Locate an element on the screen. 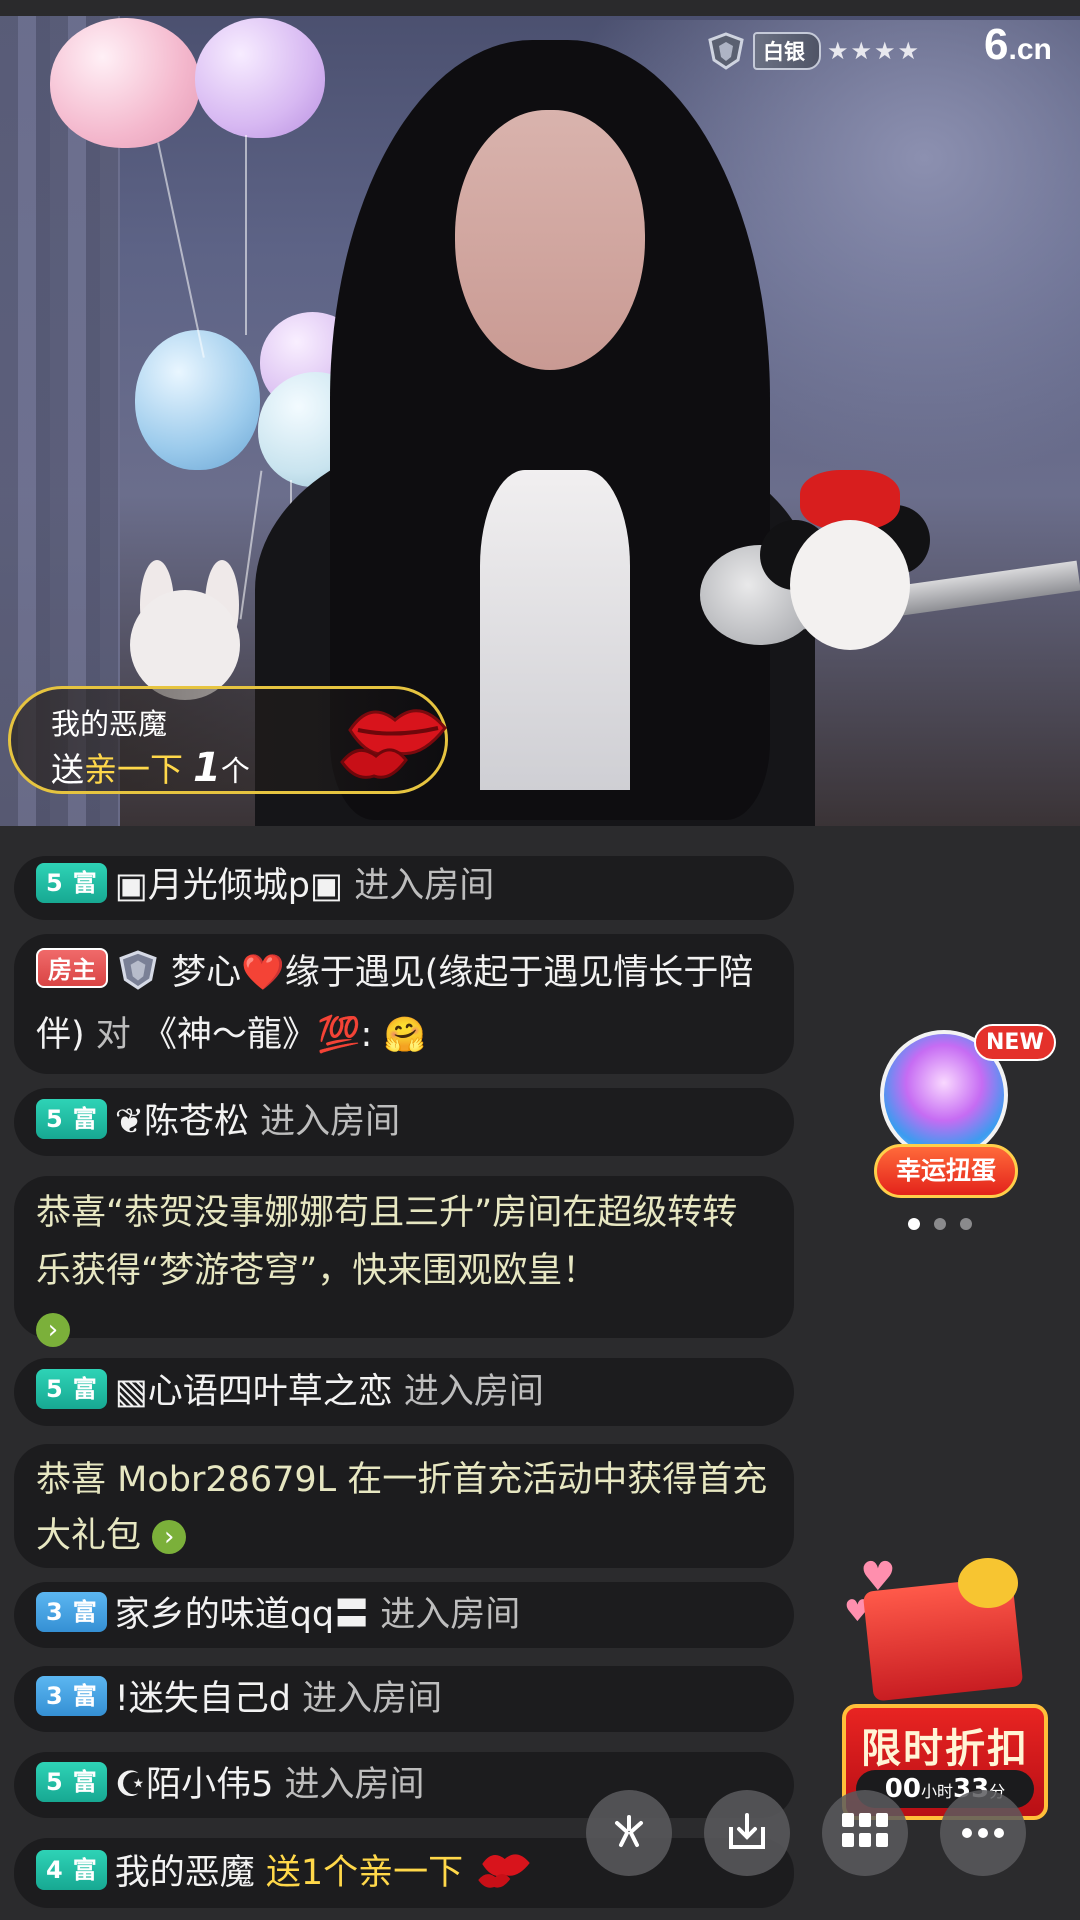  share-button is located at coordinates (629, 1833).